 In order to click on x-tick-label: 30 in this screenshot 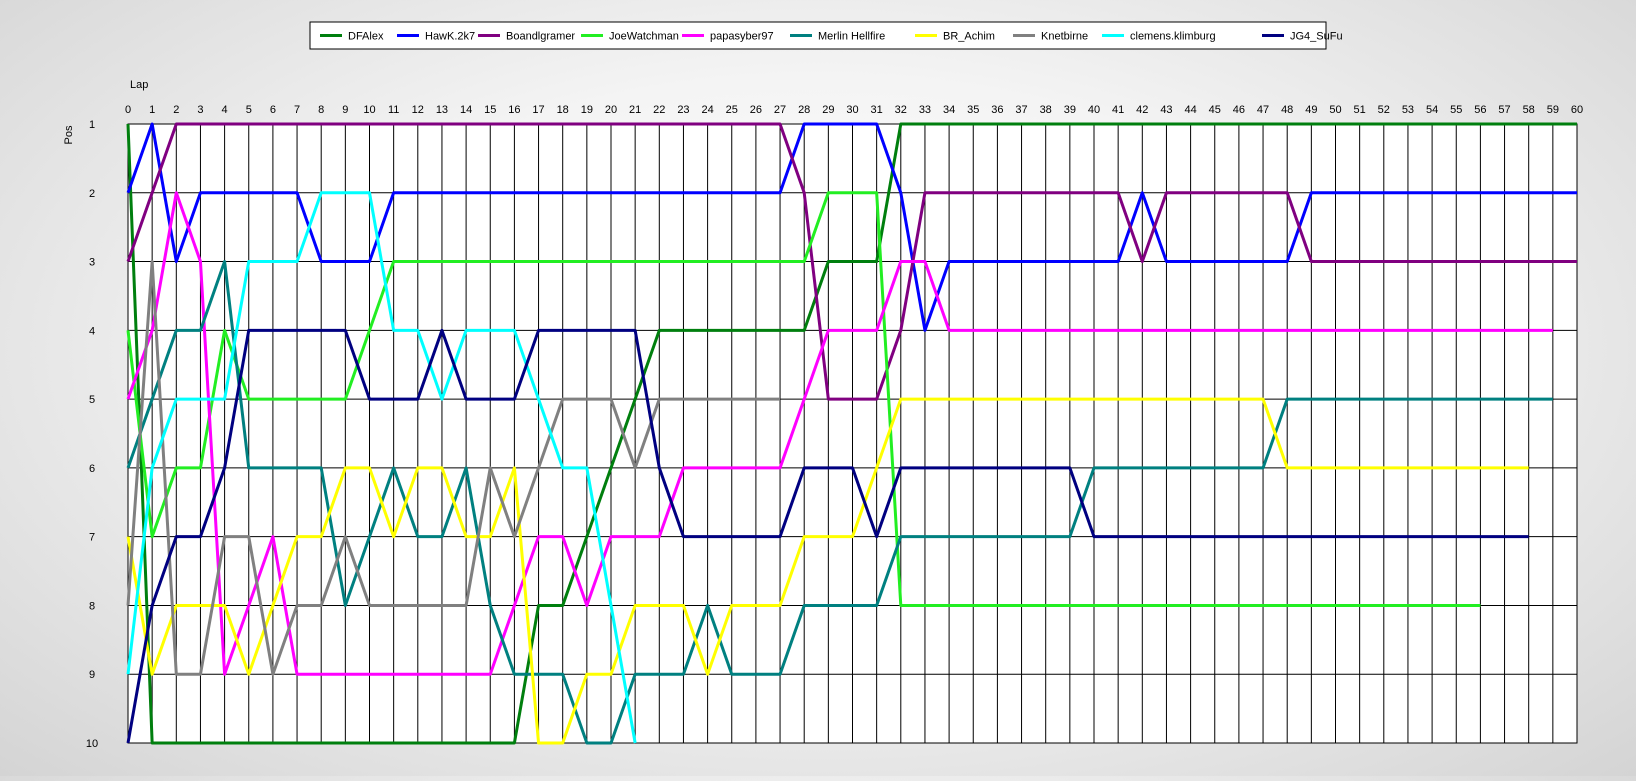, I will do `click(852, 110)`.